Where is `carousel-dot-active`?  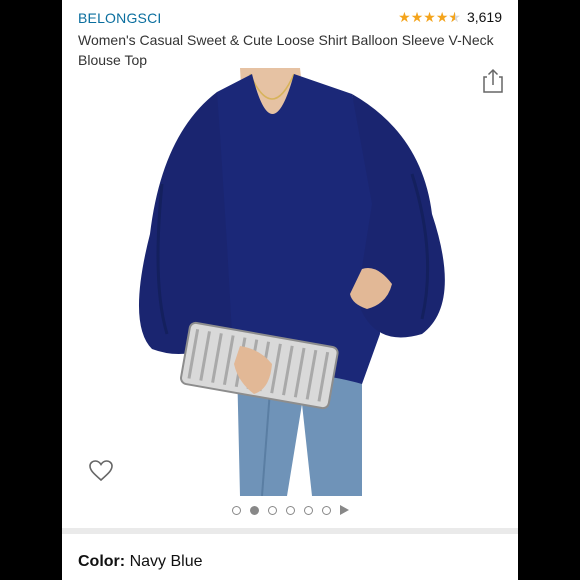 carousel-dot-active is located at coordinates (254, 510).